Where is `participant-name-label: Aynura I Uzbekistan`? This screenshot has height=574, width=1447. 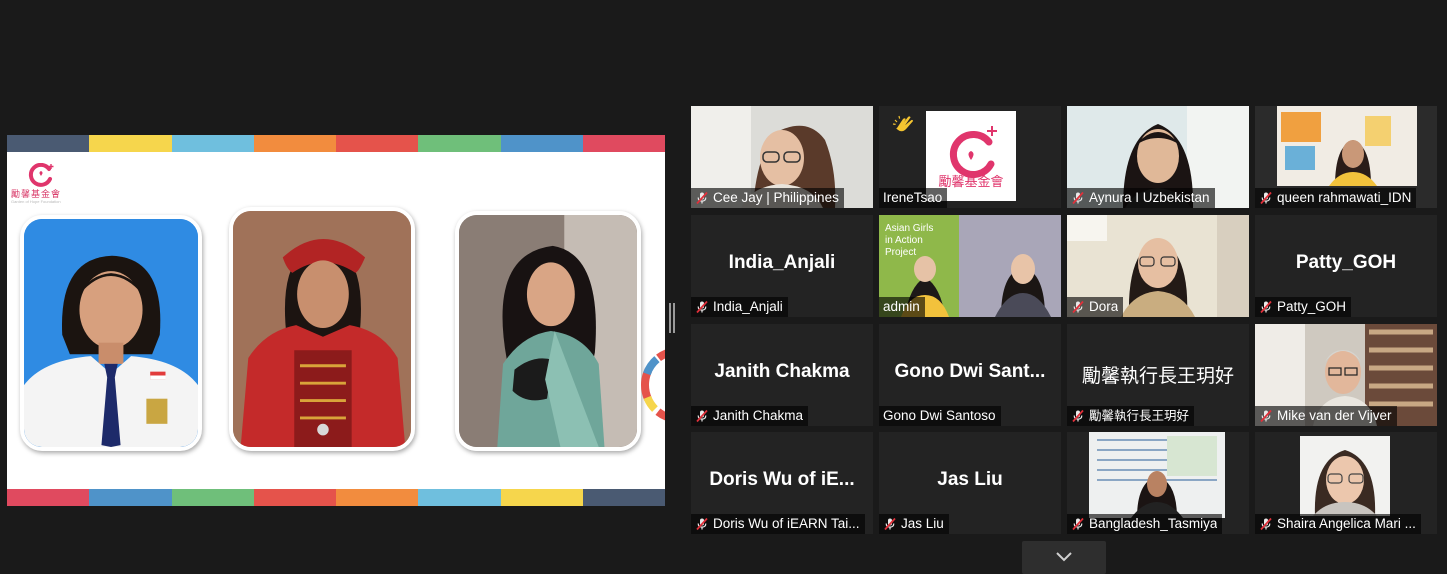
participant-name-label: Aynura I Uzbekistan is located at coordinates (1141, 198).